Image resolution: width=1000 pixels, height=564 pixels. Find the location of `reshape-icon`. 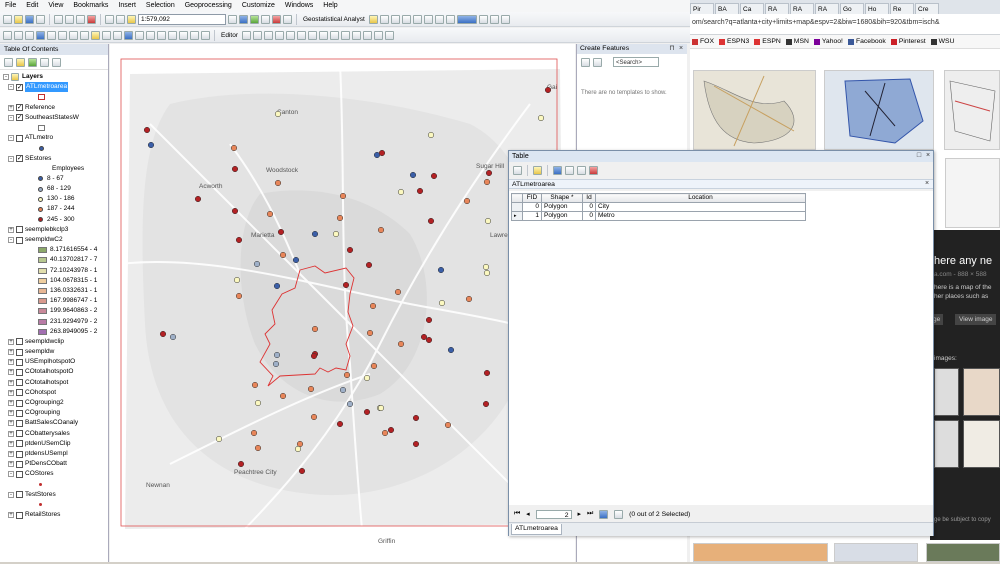

reshape-icon is located at coordinates (323, 35).